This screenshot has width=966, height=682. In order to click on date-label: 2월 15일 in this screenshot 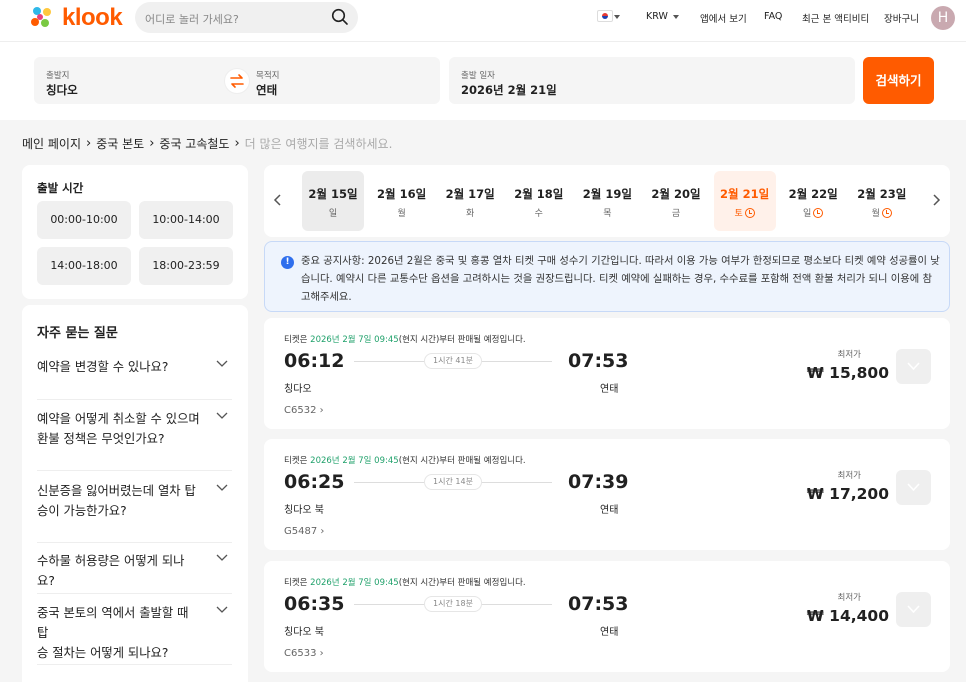, I will do `click(333, 194)`.